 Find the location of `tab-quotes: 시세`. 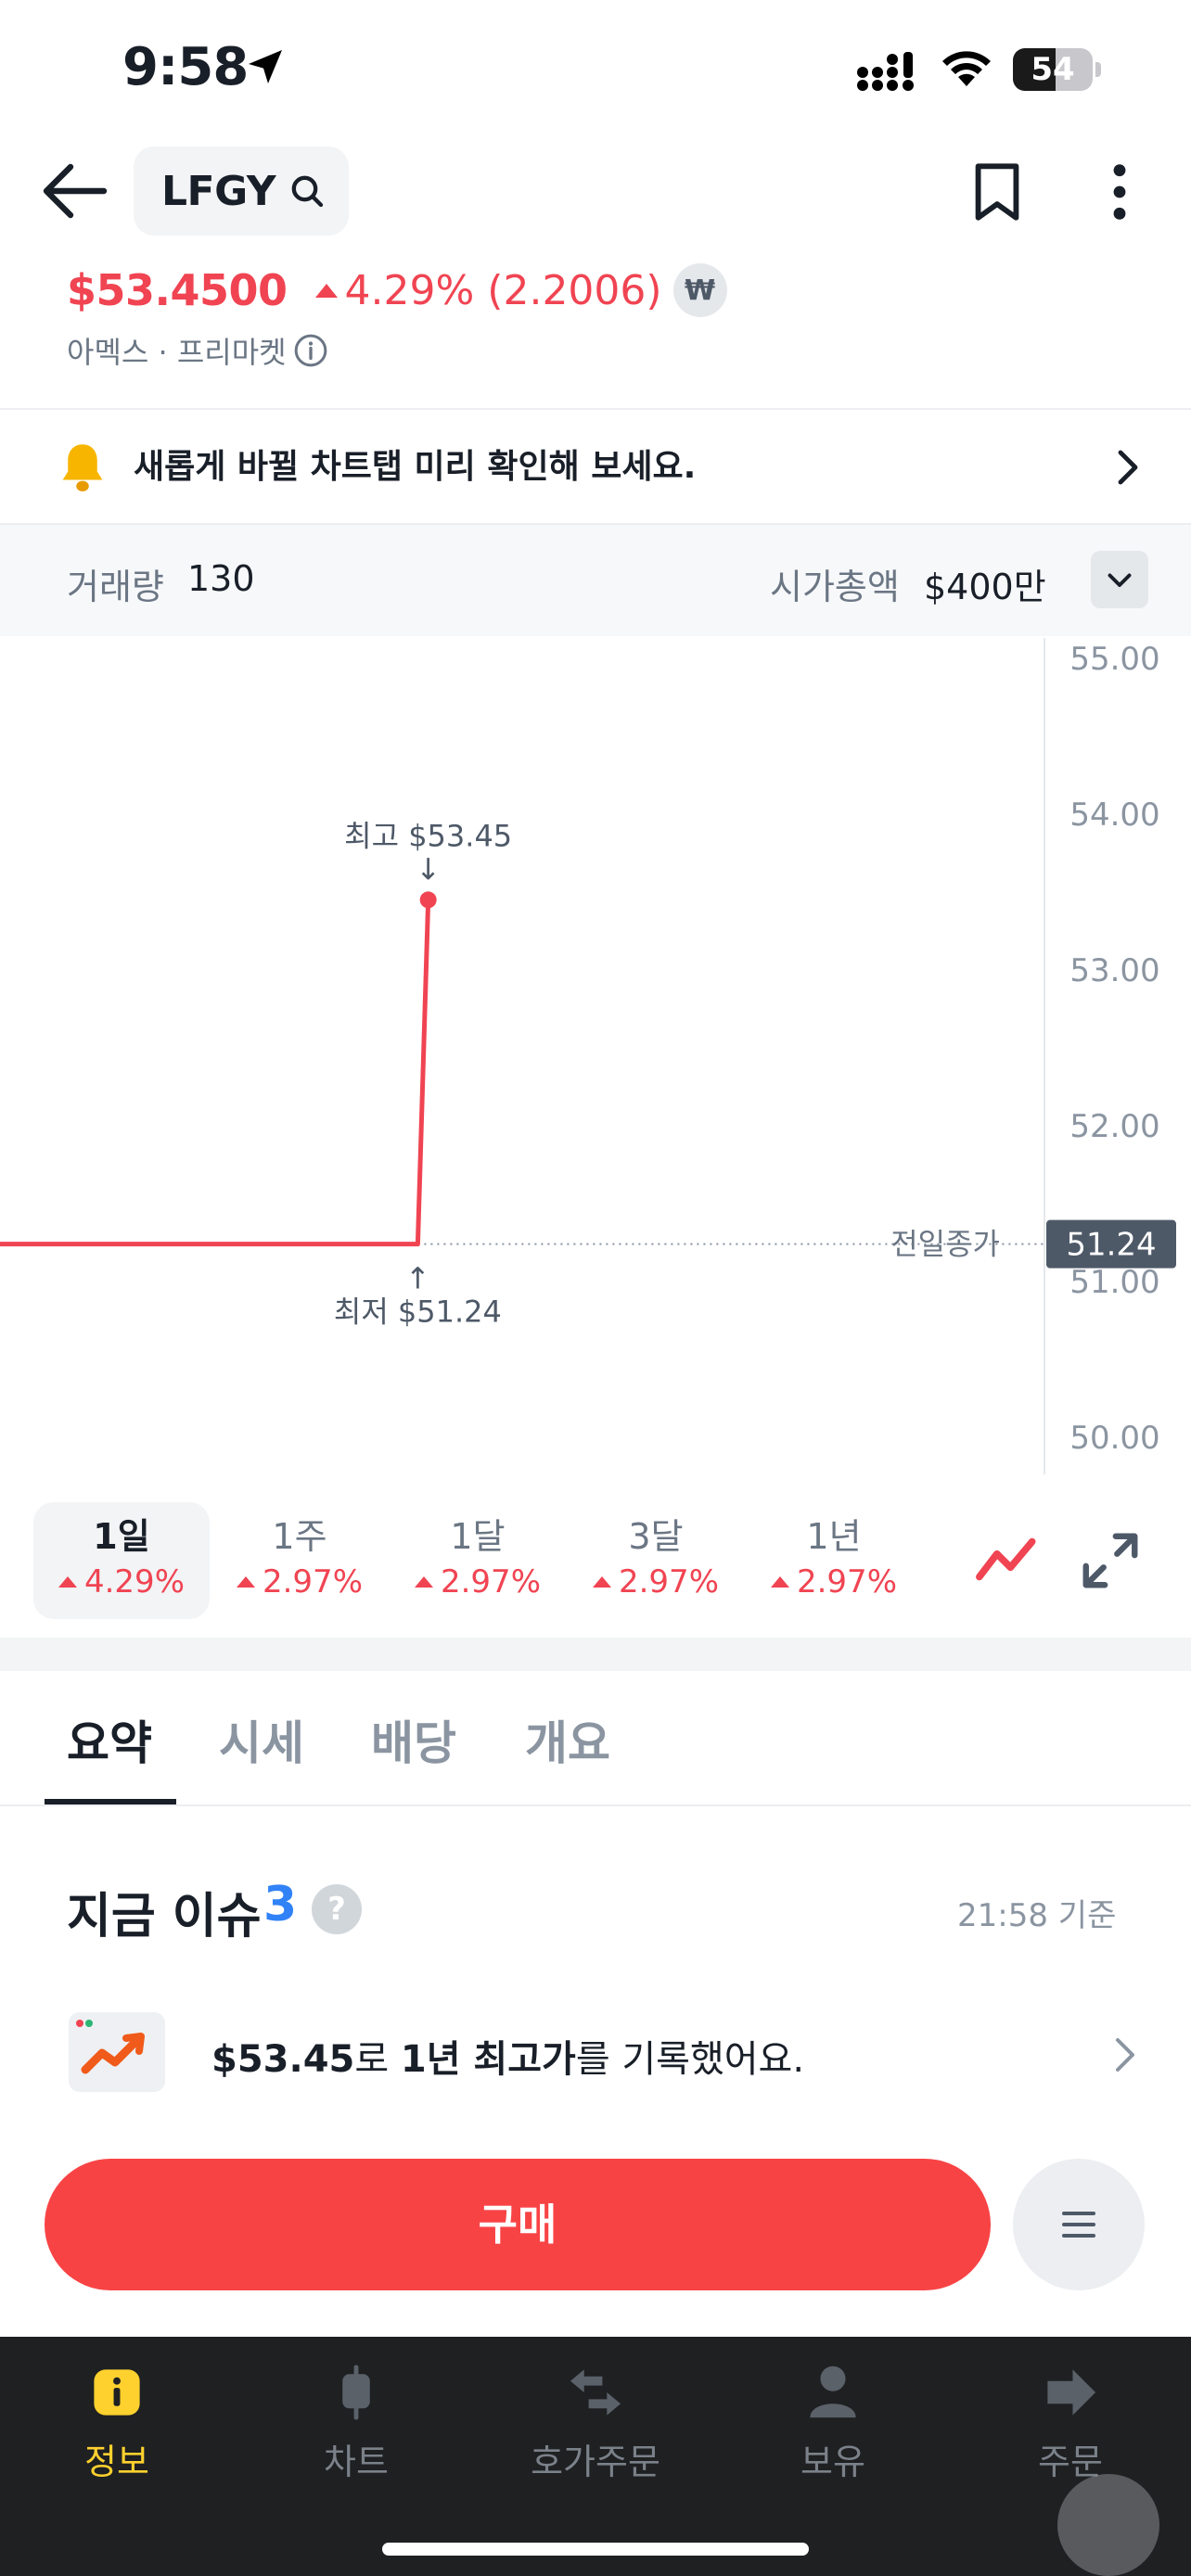

tab-quotes: 시세 is located at coordinates (261, 1739).